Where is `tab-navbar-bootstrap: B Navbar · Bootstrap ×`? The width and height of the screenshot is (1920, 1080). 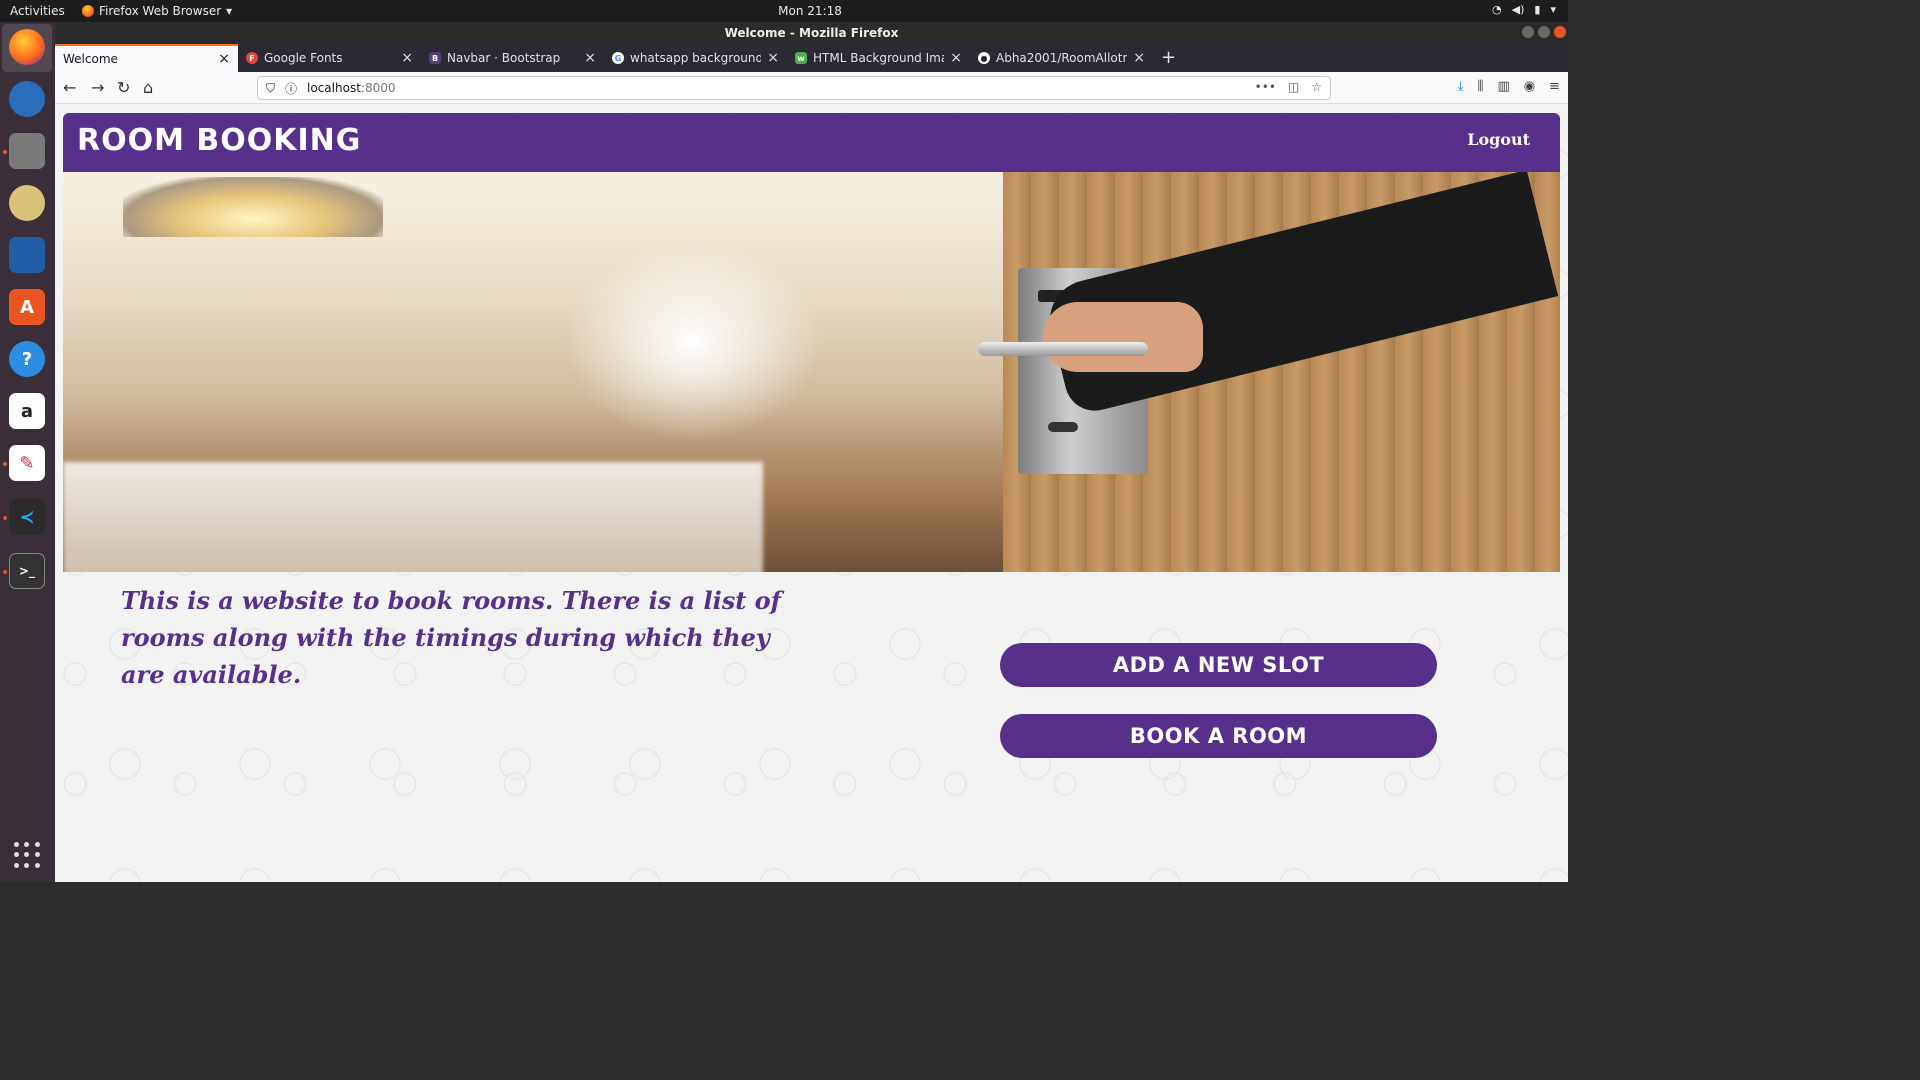 tab-navbar-bootstrap: B Navbar · Bootstrap × is located at coordinates (512, 58).